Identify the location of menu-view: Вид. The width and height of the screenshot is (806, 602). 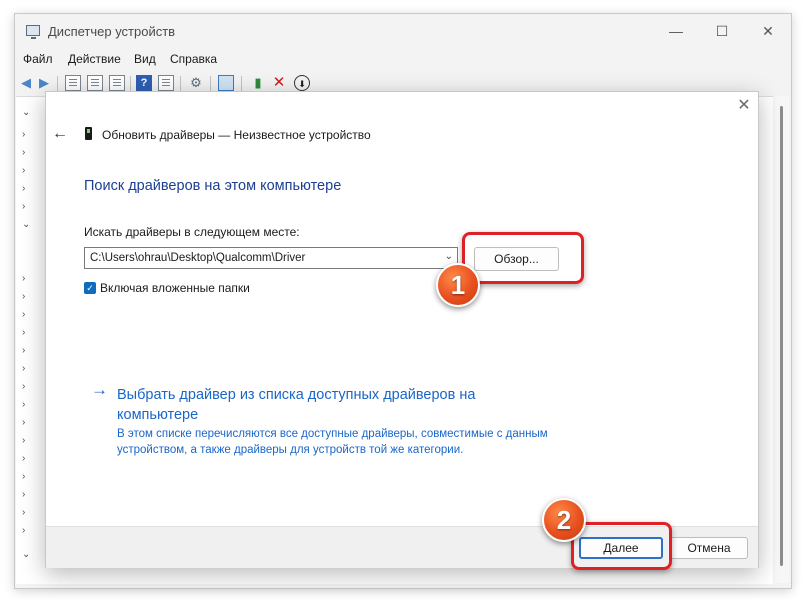
(145, 59).